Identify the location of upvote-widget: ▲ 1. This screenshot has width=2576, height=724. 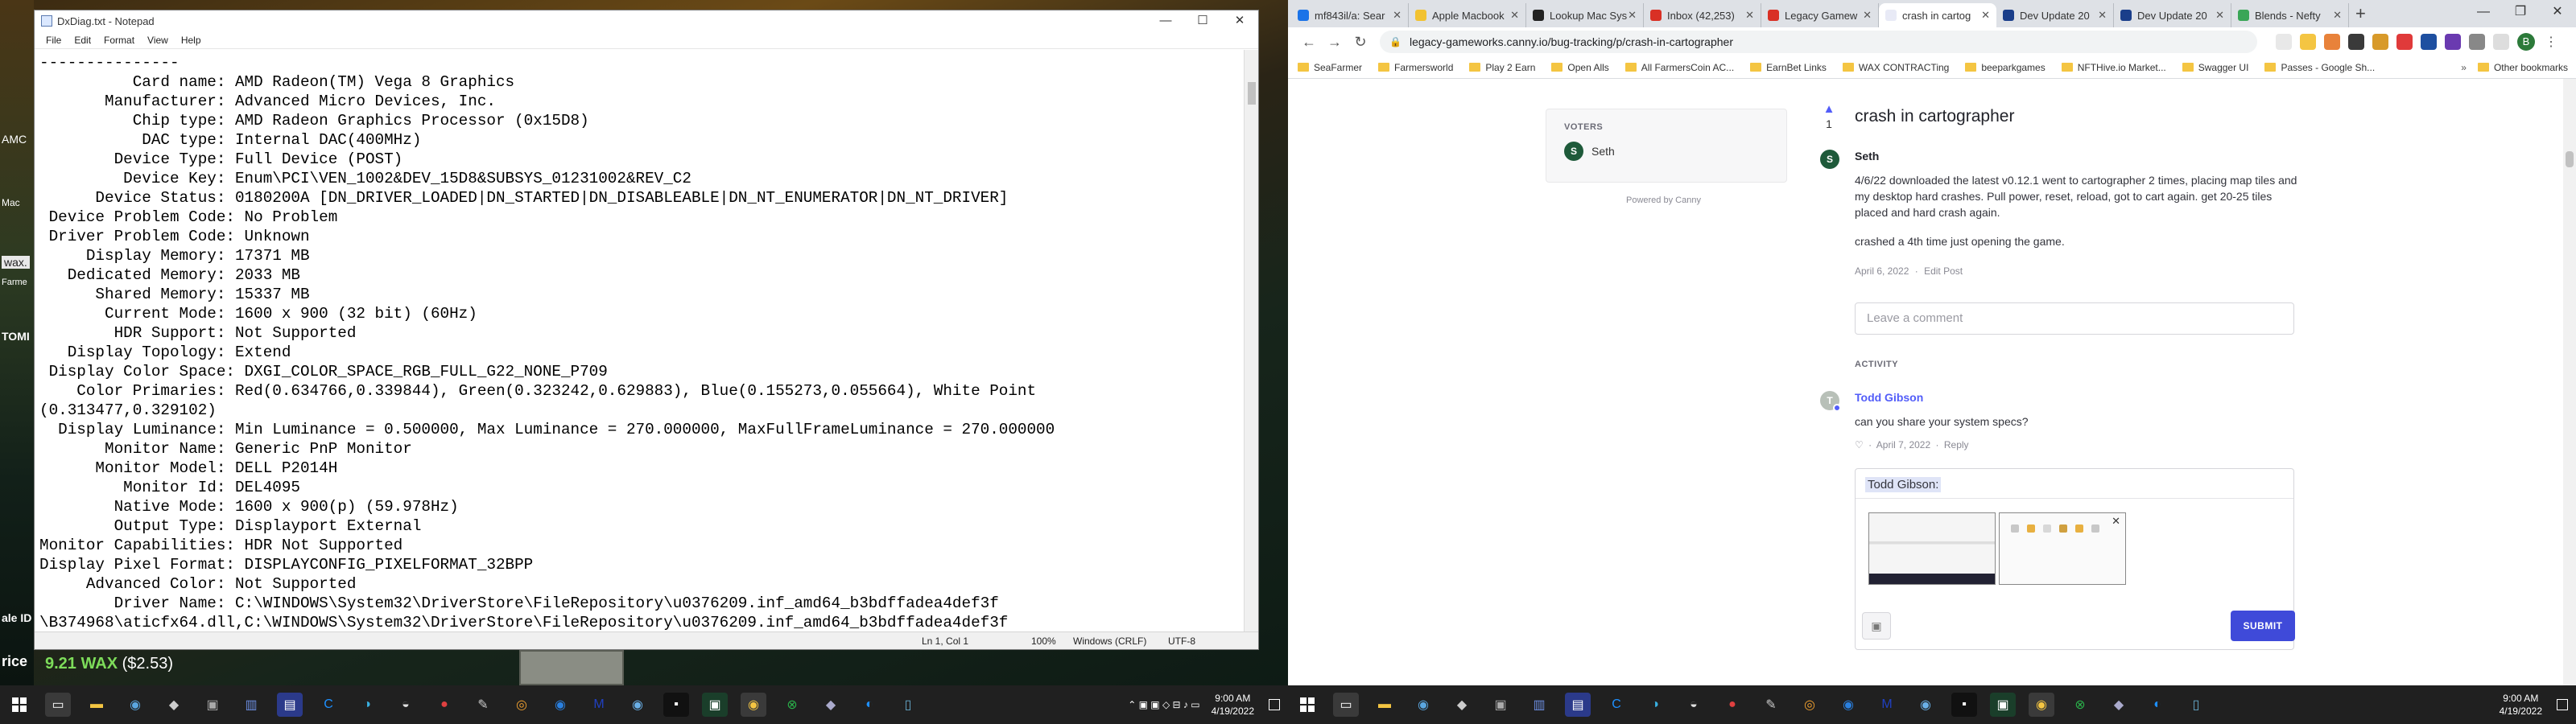
(1829, 117).